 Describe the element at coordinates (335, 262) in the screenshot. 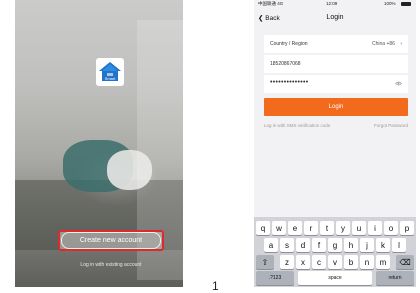

I see `key-v: v` at that location.